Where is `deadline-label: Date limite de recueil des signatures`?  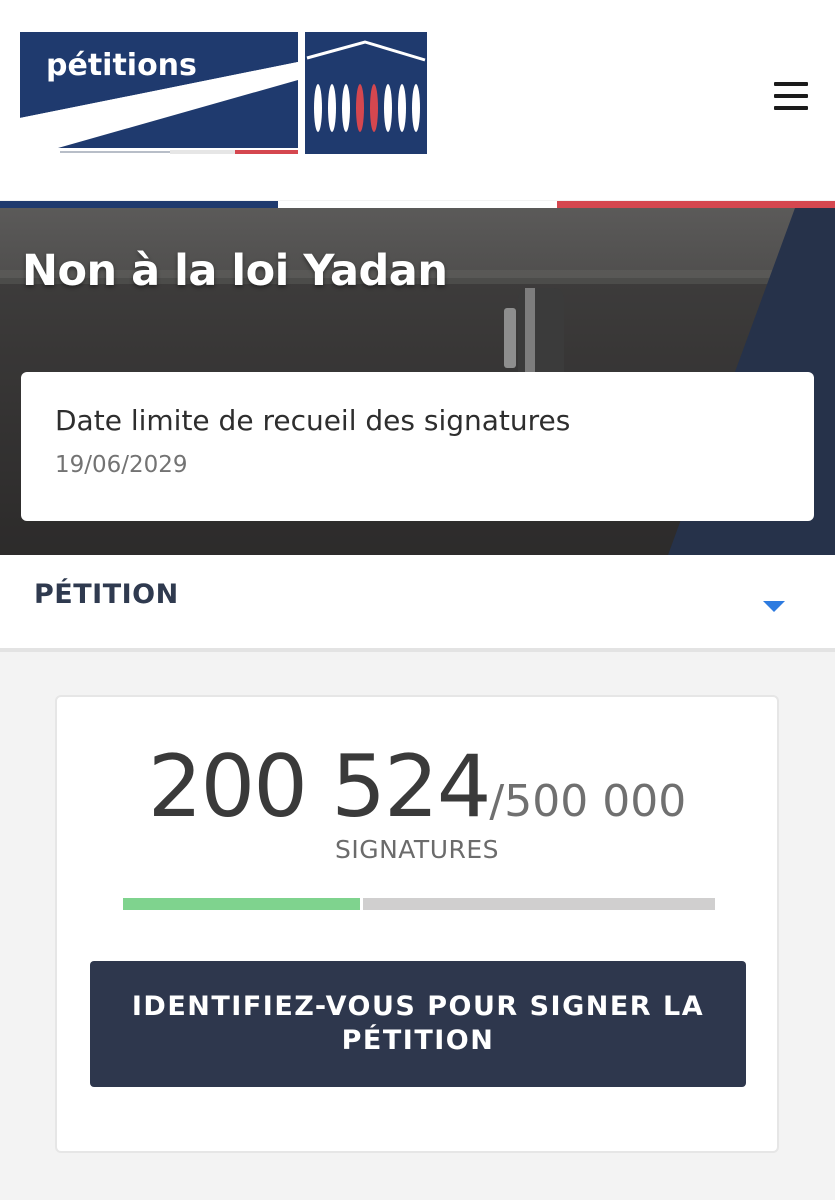
deadline-label: Date limite de recueil des signatures is located at coordinates (313, 420).